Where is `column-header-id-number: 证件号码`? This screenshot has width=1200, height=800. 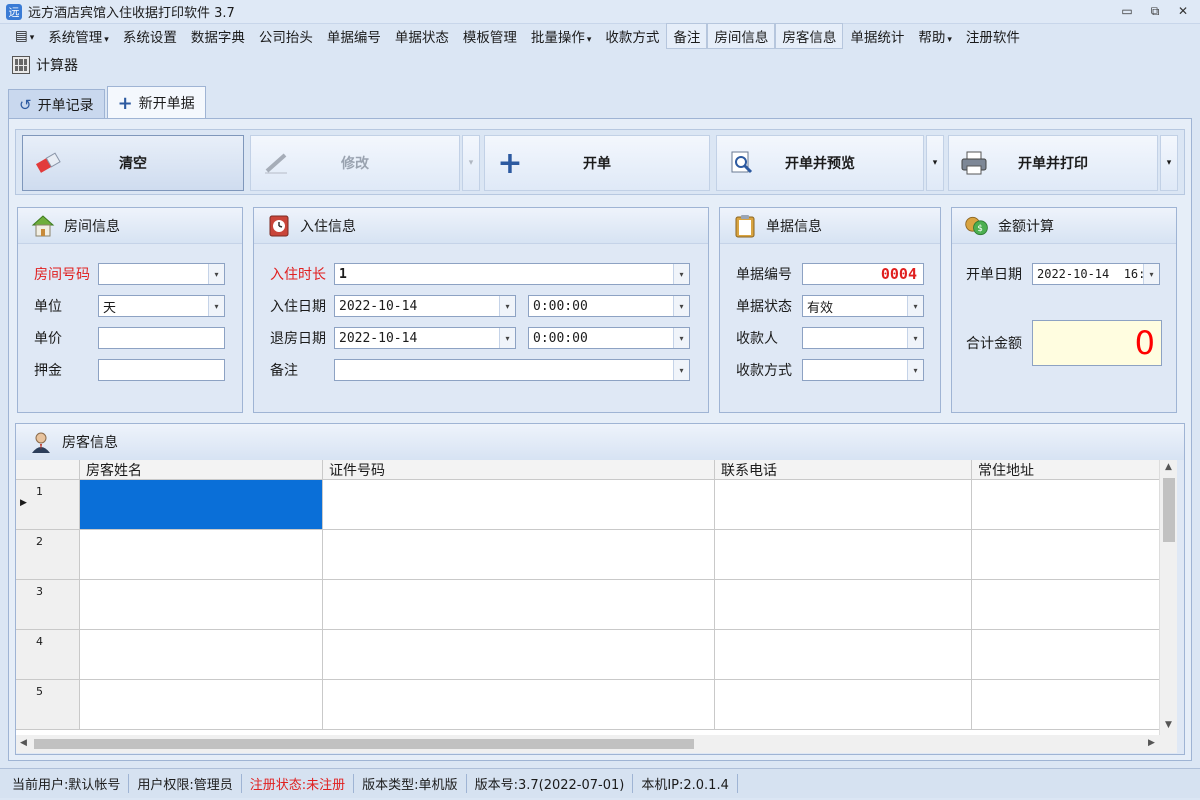 column-header-id-number: 证件号码 is located at coordinates (519, 470).